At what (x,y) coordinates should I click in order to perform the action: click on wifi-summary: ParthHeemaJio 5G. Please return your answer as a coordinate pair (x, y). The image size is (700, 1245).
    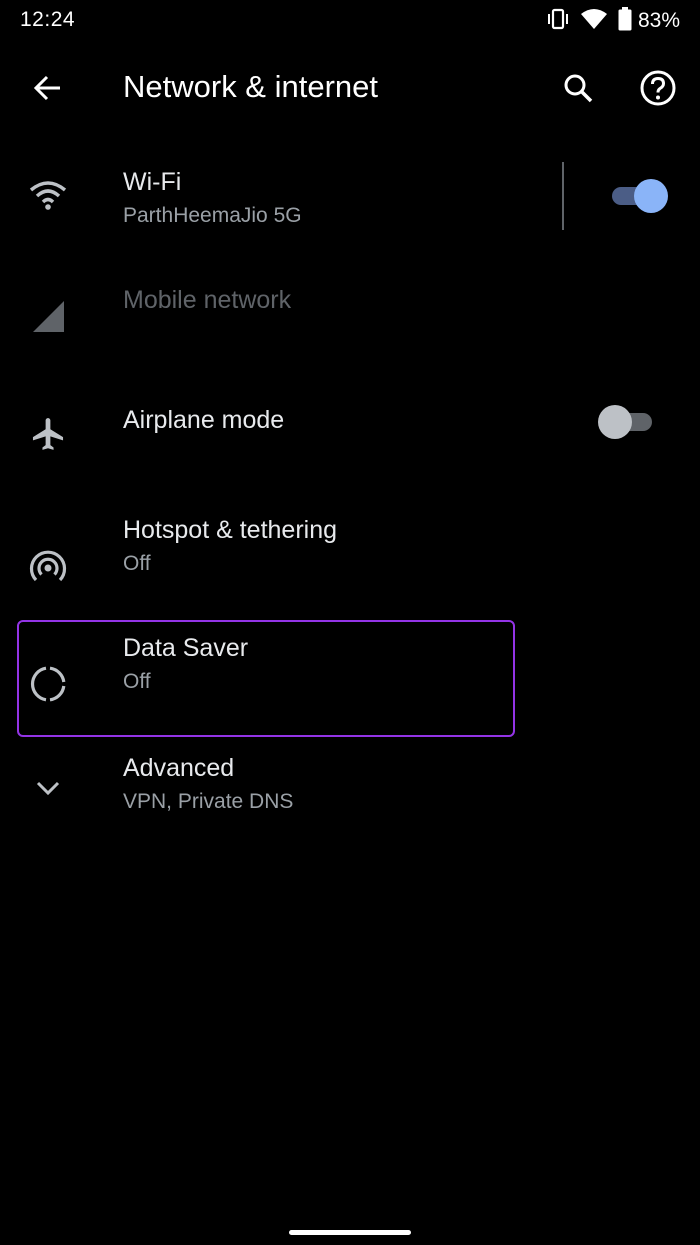
    Looking at the image, I should click on (212, 215).